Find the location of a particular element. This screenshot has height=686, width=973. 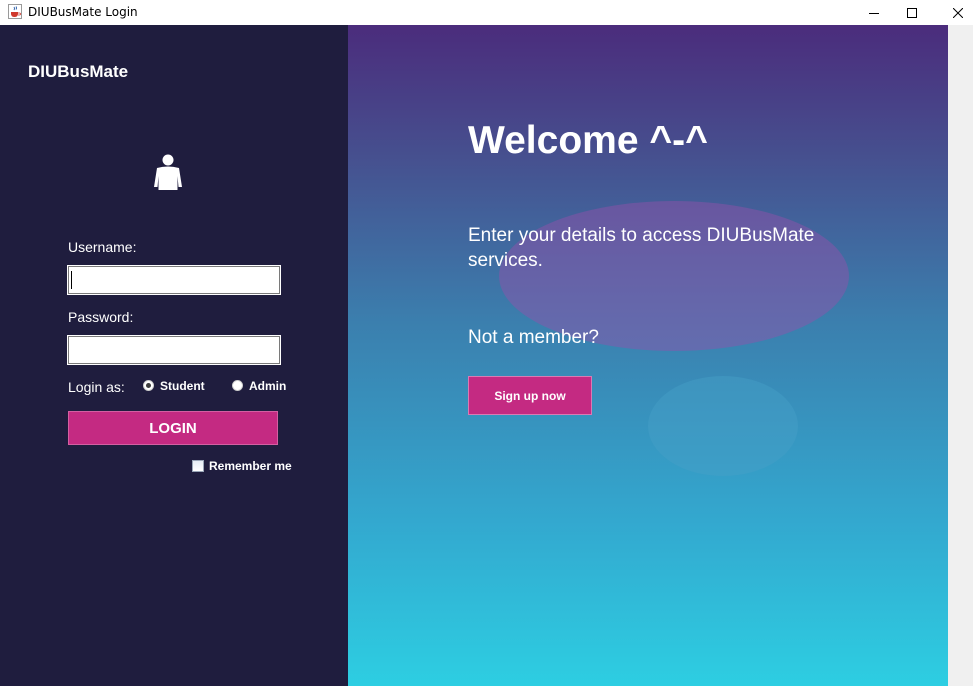

remember-me-label: Remember me is located at coordinates (250, 466).